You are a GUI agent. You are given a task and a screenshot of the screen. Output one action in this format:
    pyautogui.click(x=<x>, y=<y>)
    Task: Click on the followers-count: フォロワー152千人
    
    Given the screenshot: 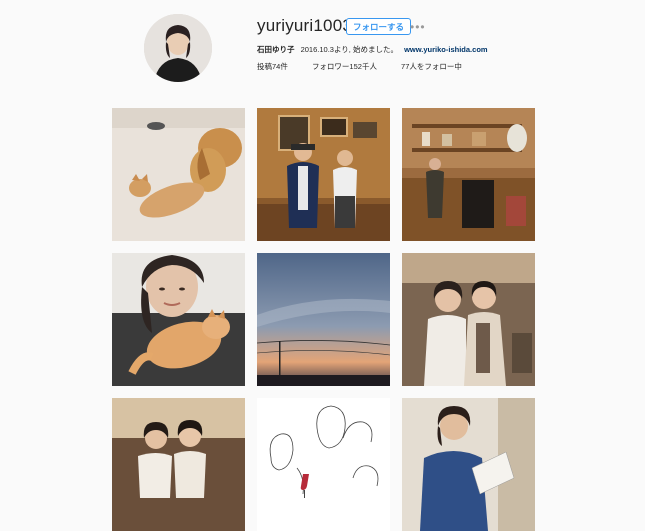 What is the action you would take?
    pyautogui.click(x=344, y=66)
    